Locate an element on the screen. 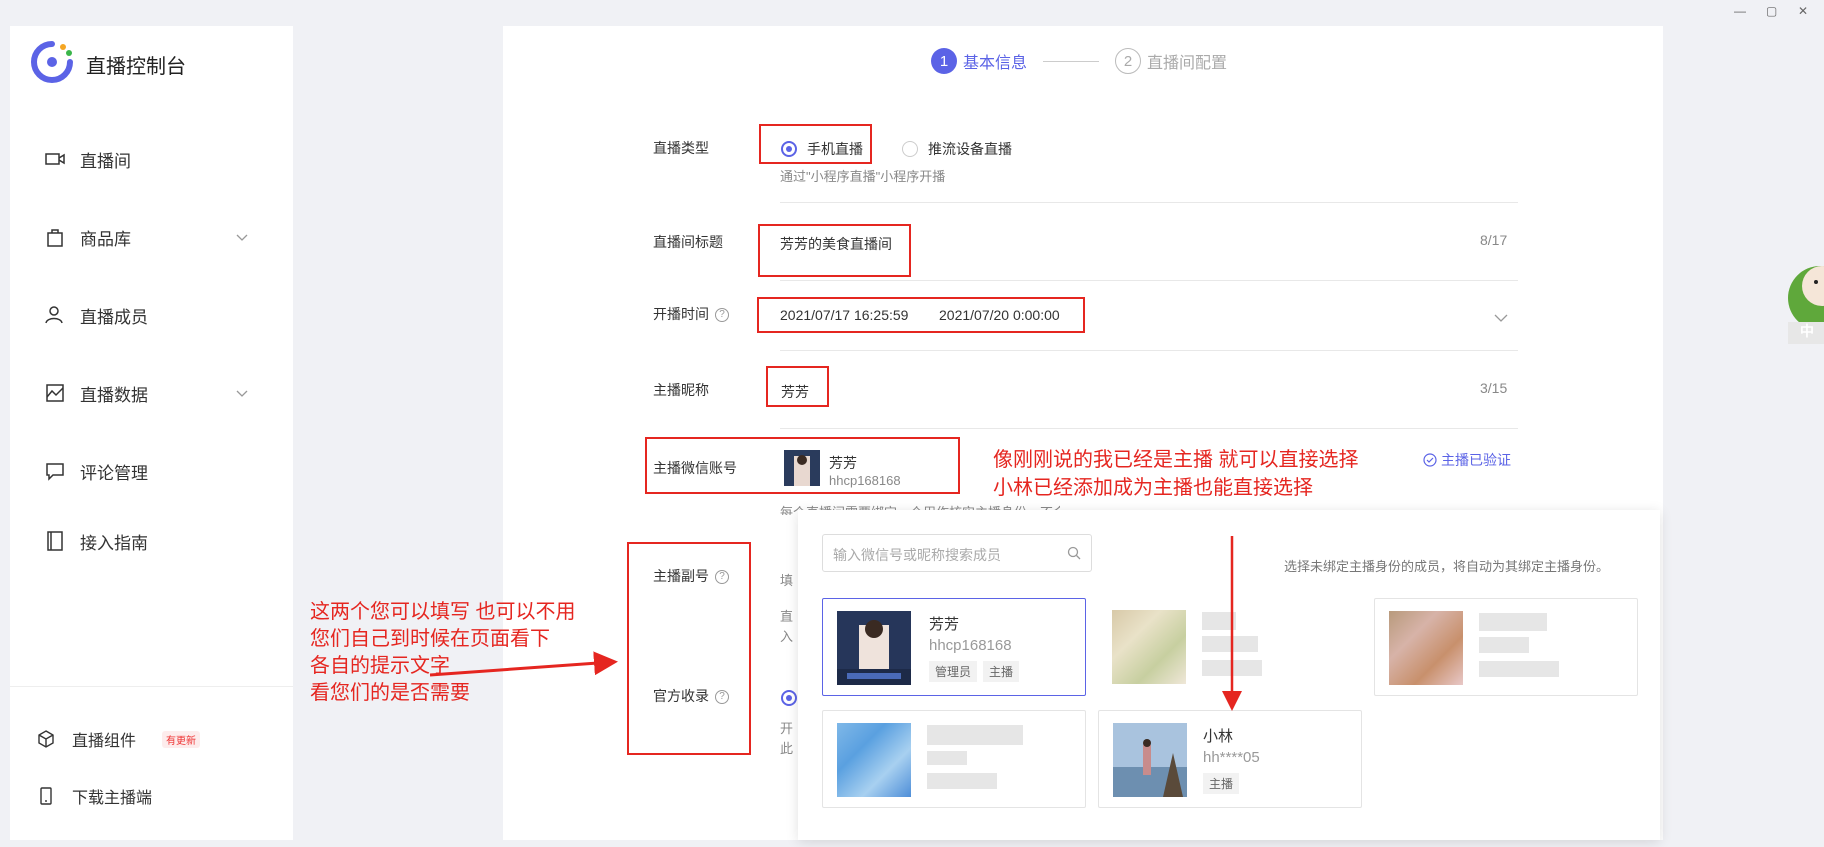 The image size is (1824, 847). stepper: 1 基本信息 2 直播间配置 is located at coordinates (1079, 61).